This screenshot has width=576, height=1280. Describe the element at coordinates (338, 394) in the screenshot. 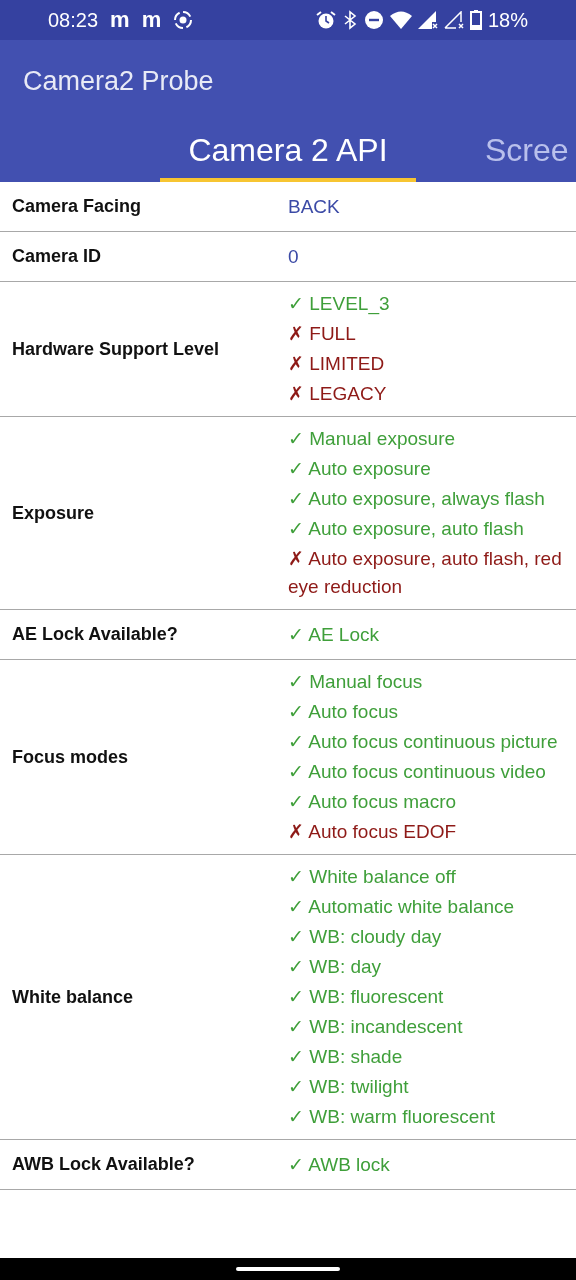

I see `capability-item: ✗ LEGACY` at that location.